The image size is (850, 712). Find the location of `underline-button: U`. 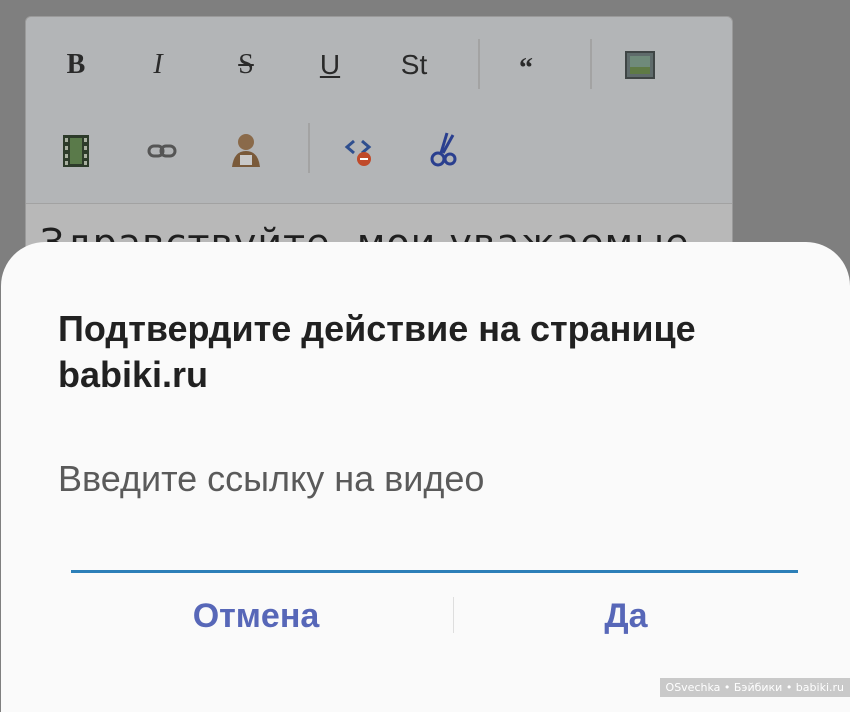

underline-button: U is located at coordinates (330, 65).